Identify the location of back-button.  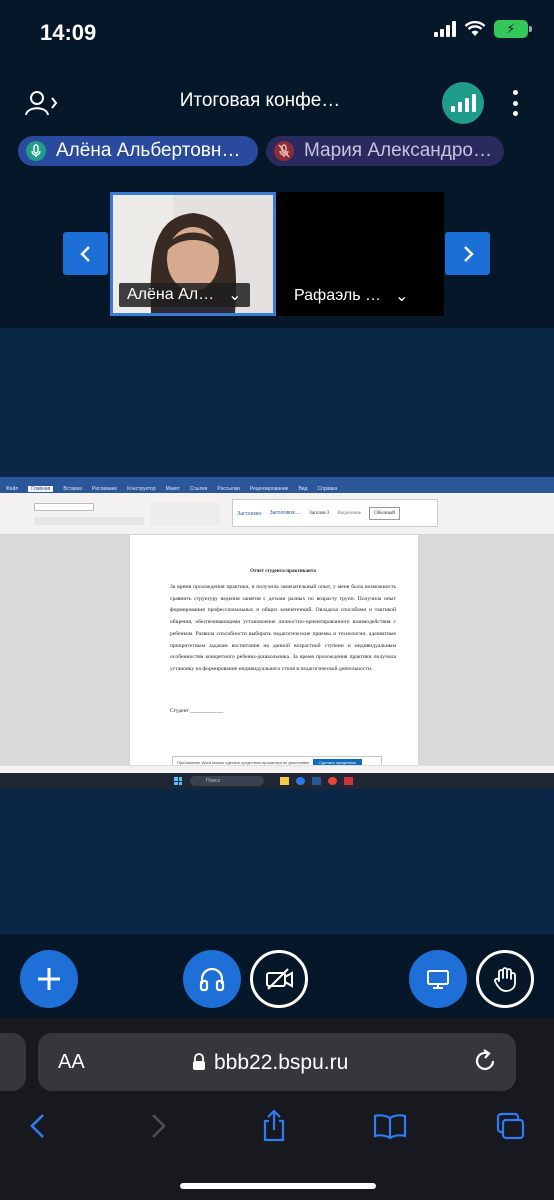
(38, 1126).